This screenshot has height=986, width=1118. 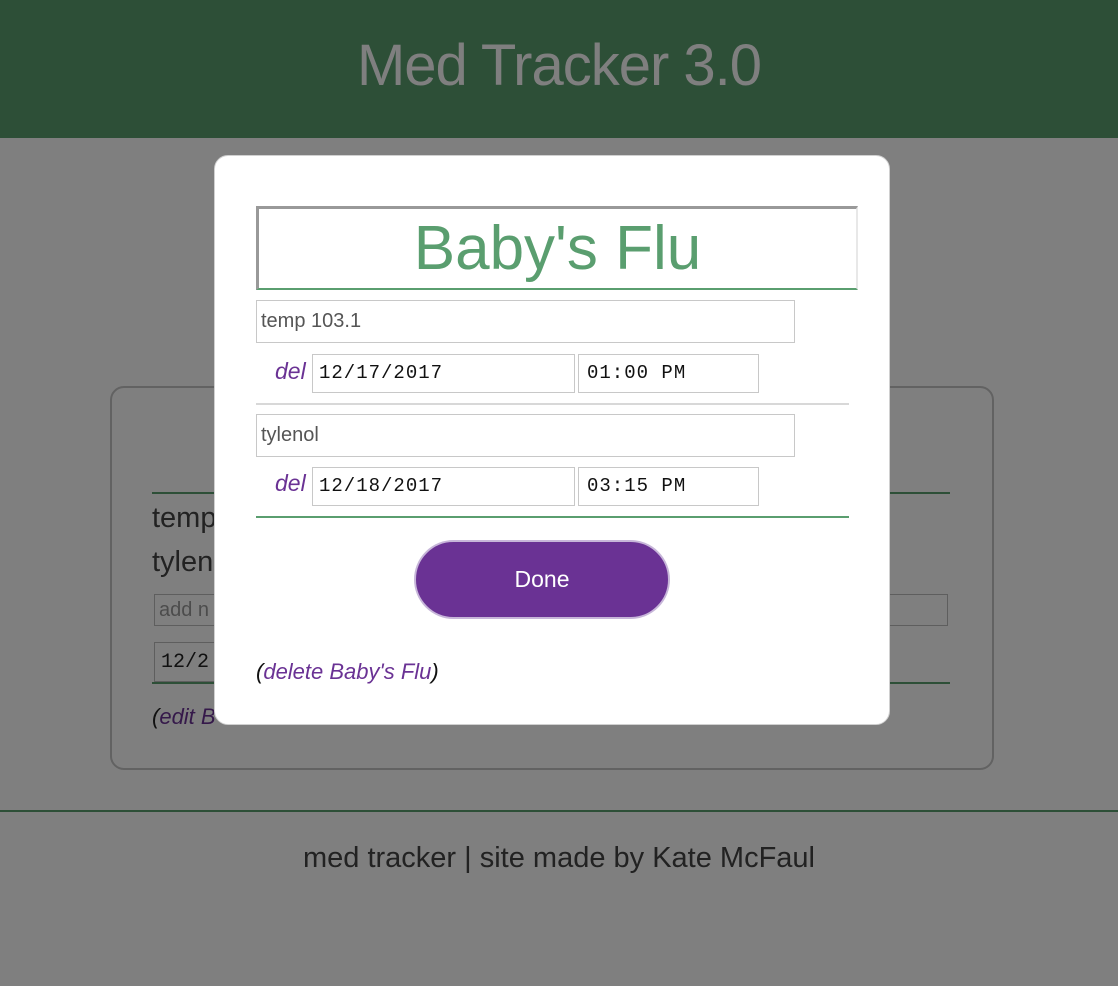 What do you see at coordinates (542, 579) in the screenshot?
I see `done-button: Done` at bounding box center [542, 579].